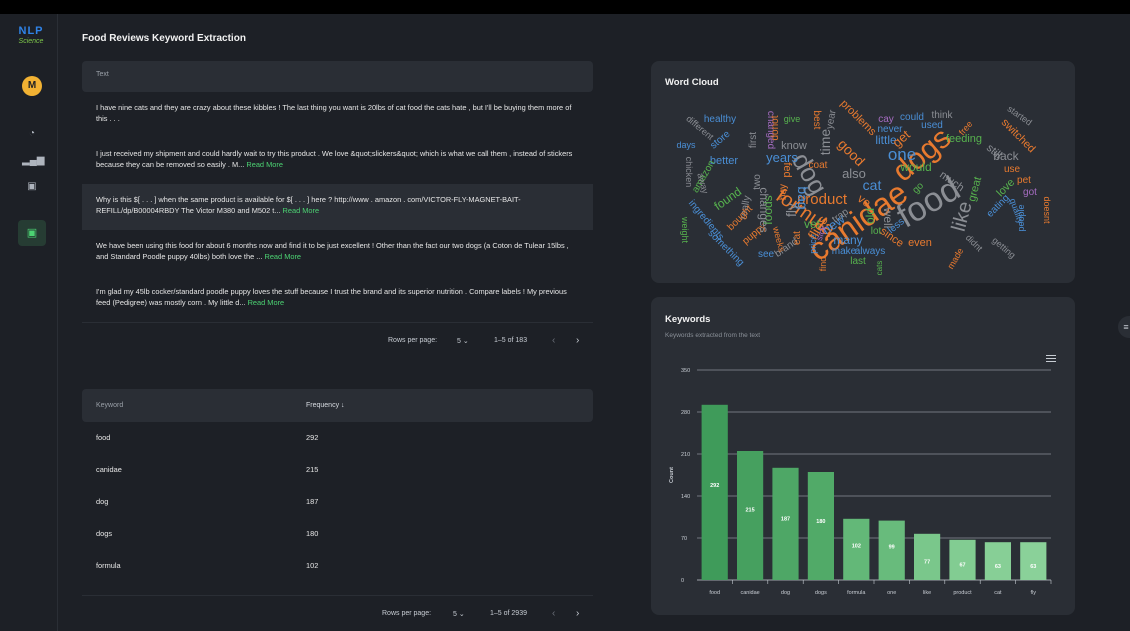  I want to click on top-bar, so click(565, 7).